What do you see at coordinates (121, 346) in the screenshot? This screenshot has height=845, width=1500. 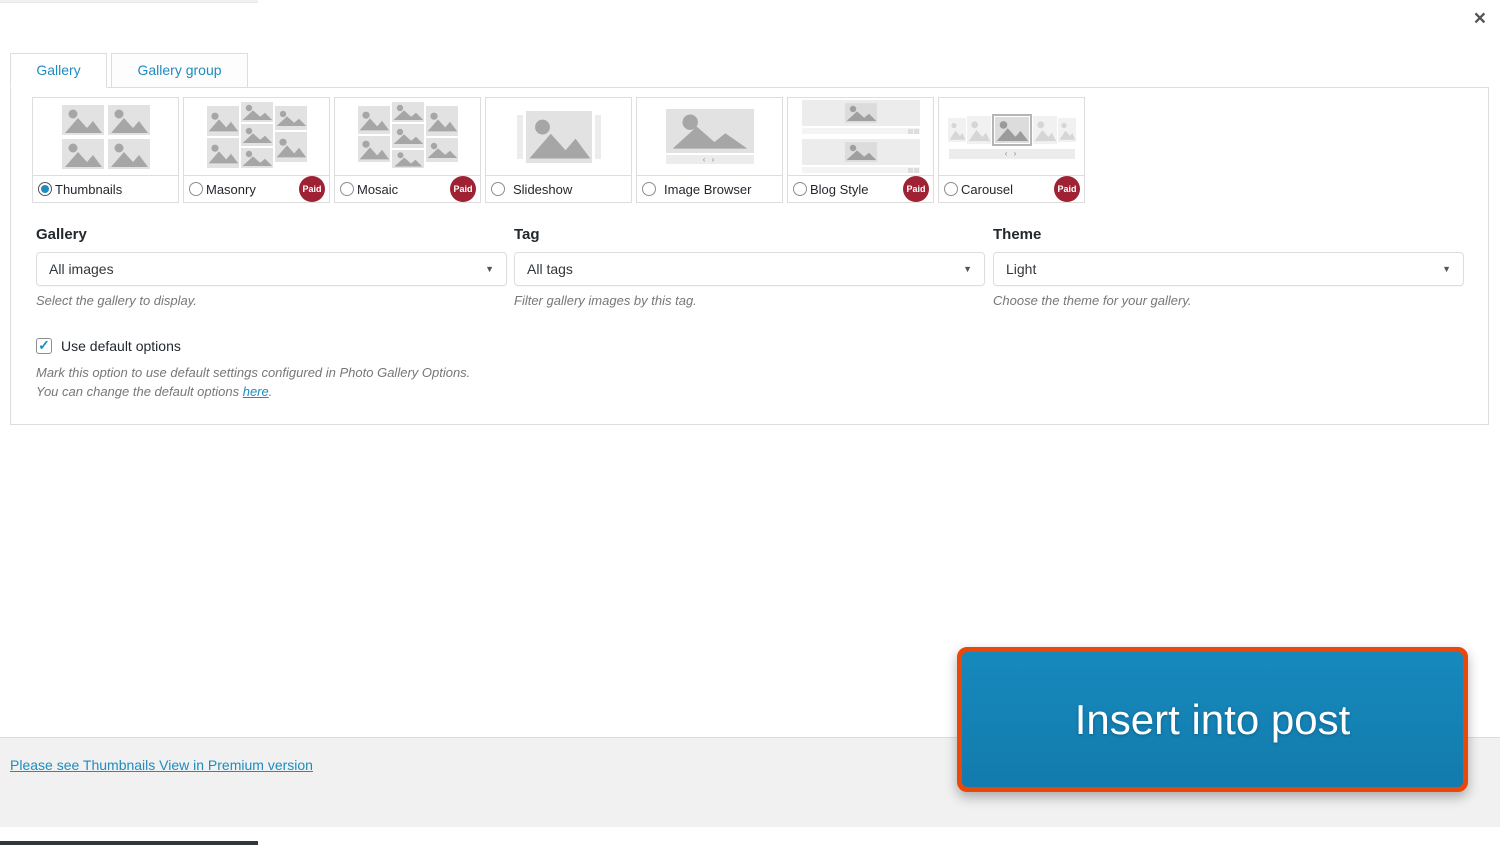 I see `use-default-options-label: Use default options` at bounding box center [121, 346].